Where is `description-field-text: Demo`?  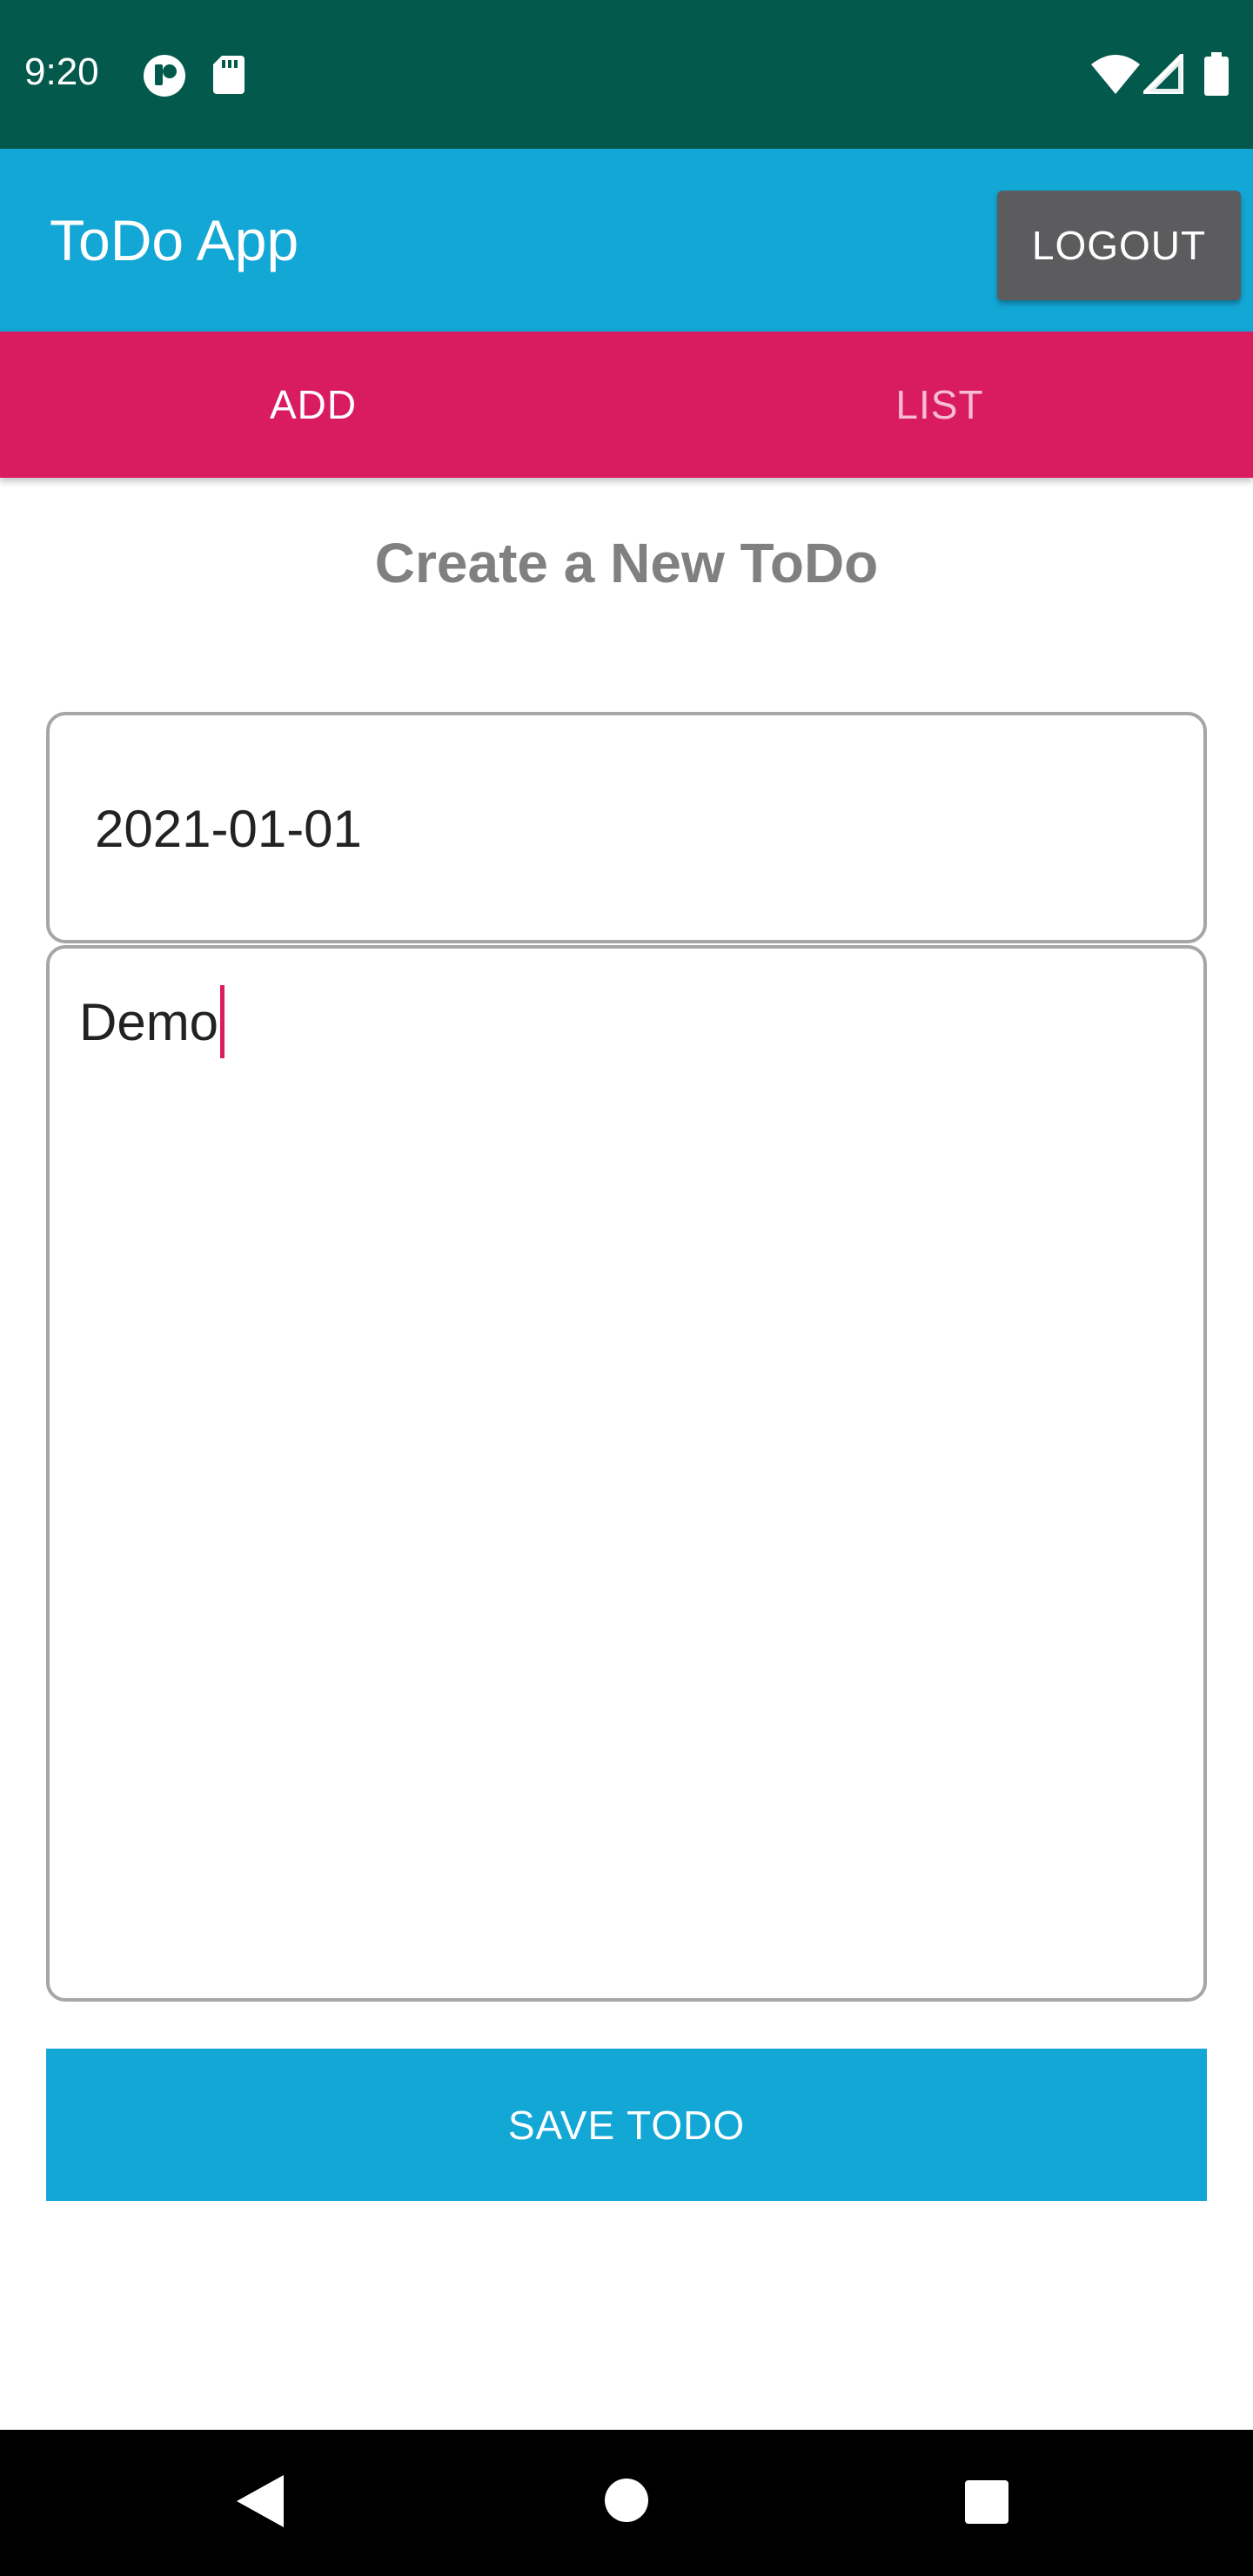 description-field-text: Demo is located at coordinates (152, 1021).